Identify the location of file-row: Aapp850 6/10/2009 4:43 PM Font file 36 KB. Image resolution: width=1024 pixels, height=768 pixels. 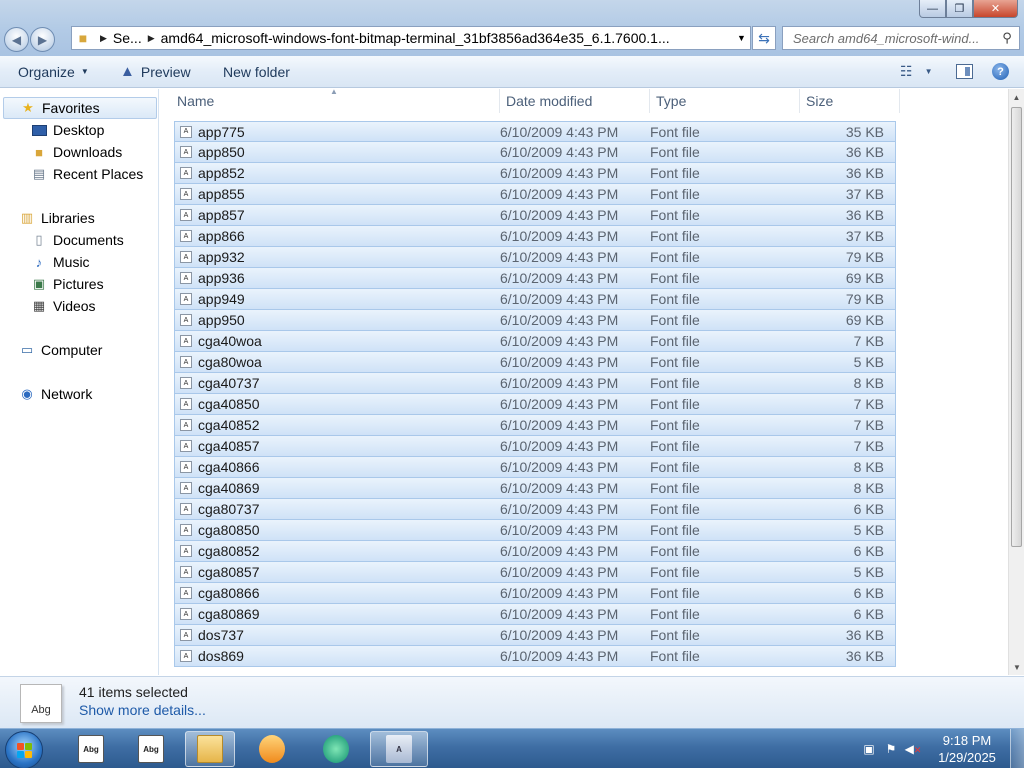
(535, 152).